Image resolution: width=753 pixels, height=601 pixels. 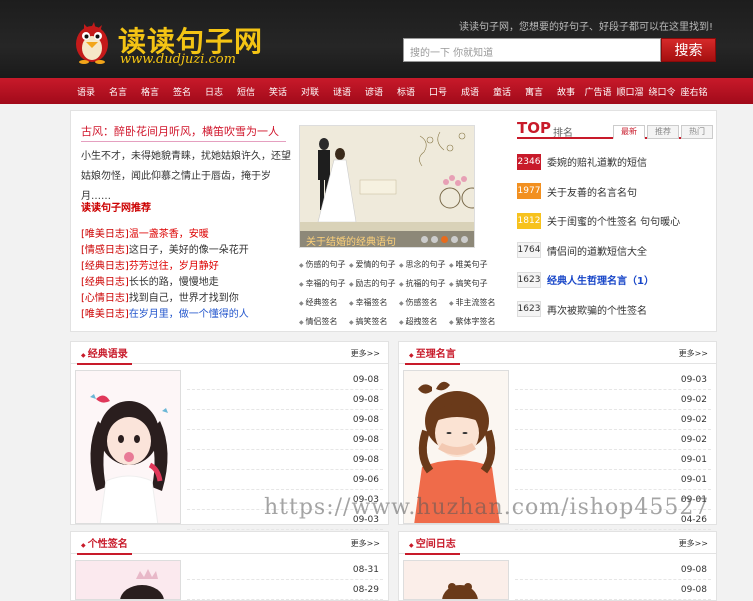 What do you see at coordinates (324, 302) in the screenshot?
I see `tag-link: 经典签名` at bounding box center [324, 302].